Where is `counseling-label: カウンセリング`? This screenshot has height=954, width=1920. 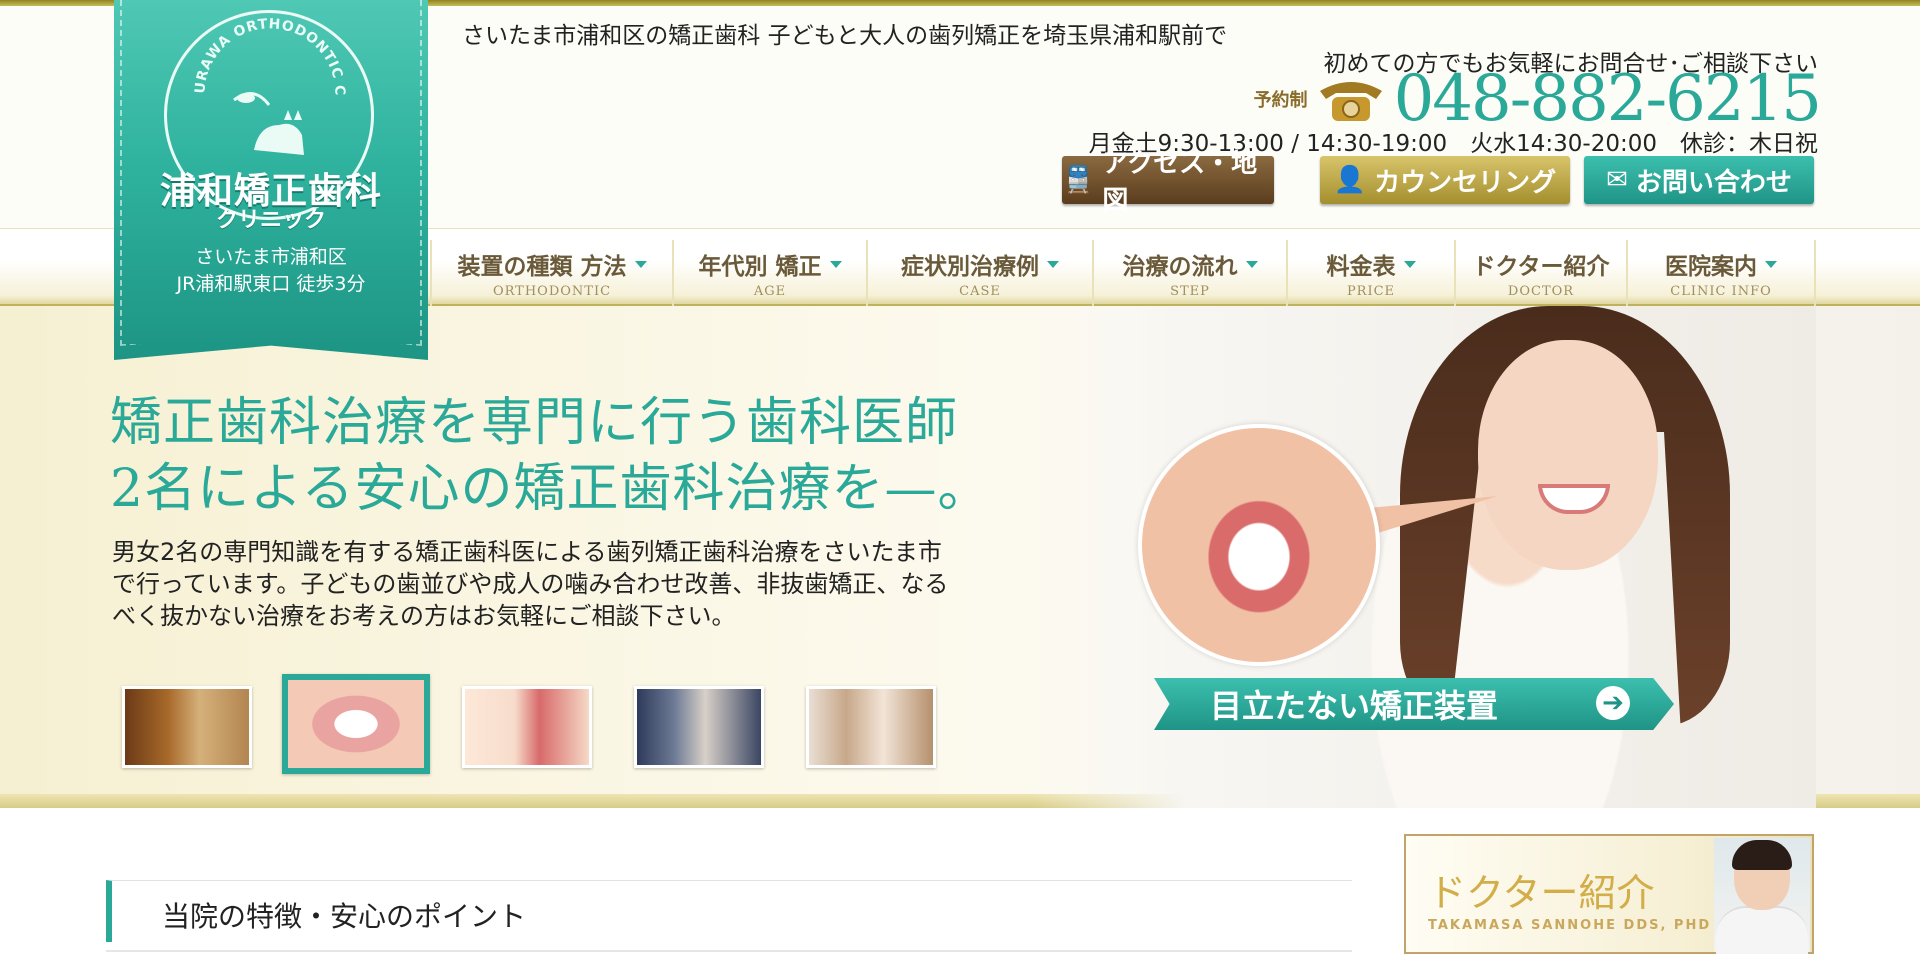
counseling-label: カウンセリング is located at coordinates (1465, 182).